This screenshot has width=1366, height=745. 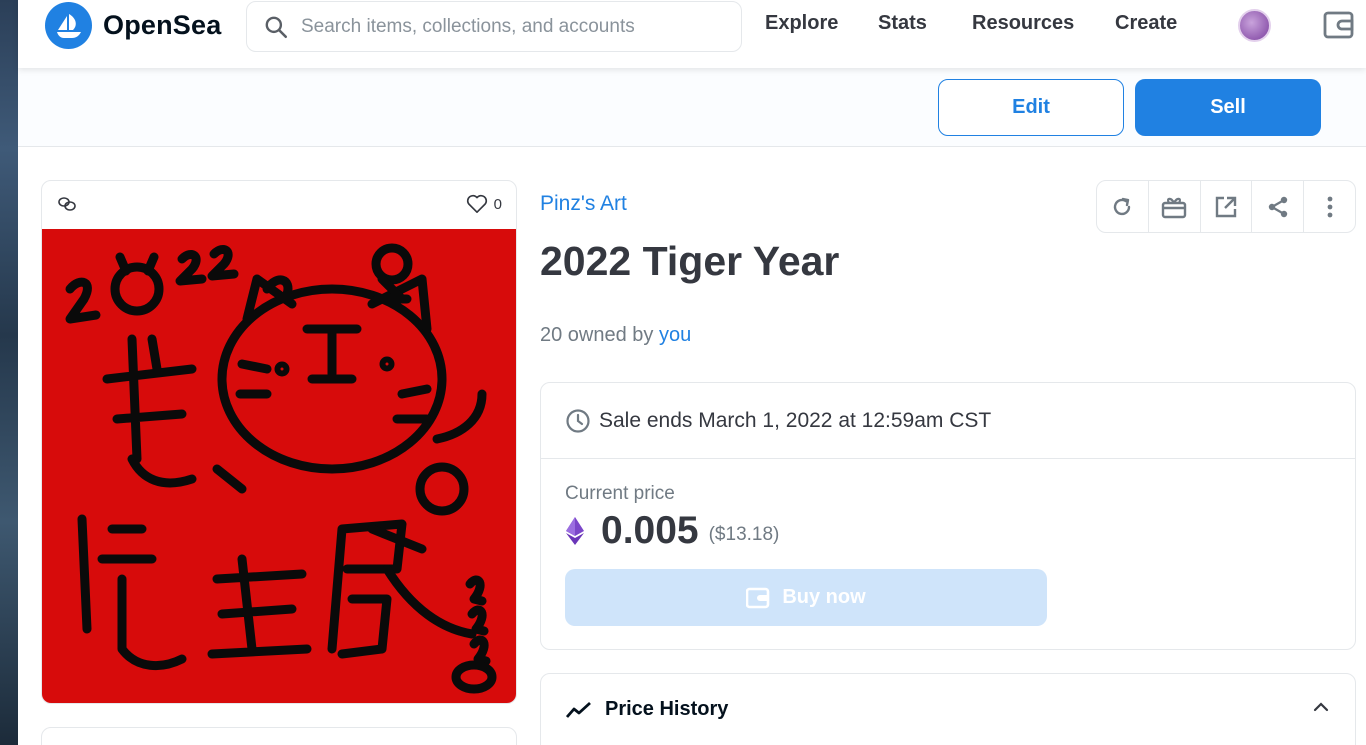 I want to click on search-icon, so click(x=276, y=27).